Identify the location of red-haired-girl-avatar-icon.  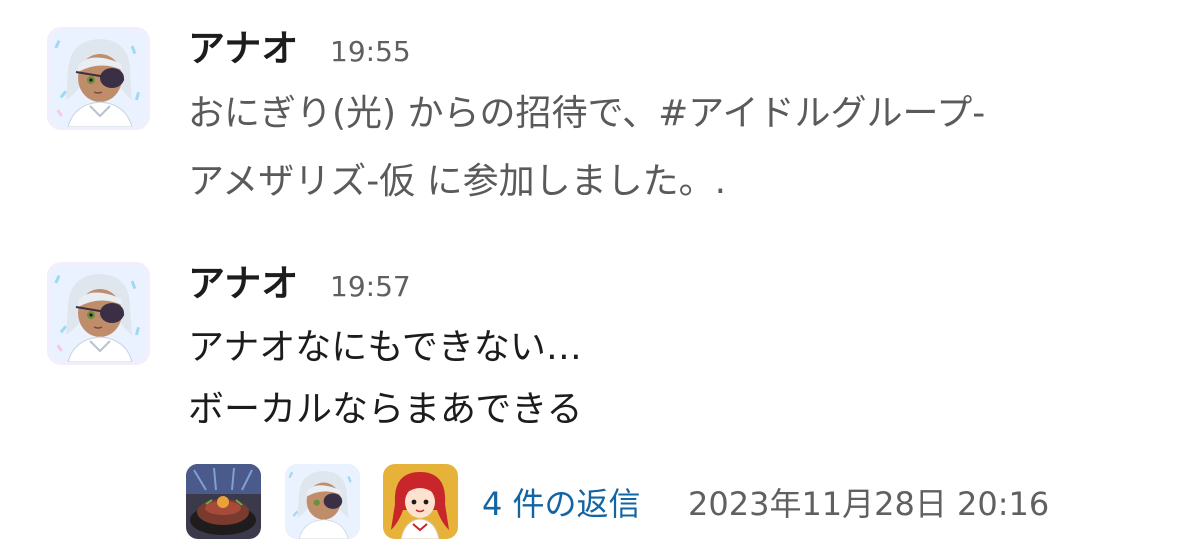
(420, 501).